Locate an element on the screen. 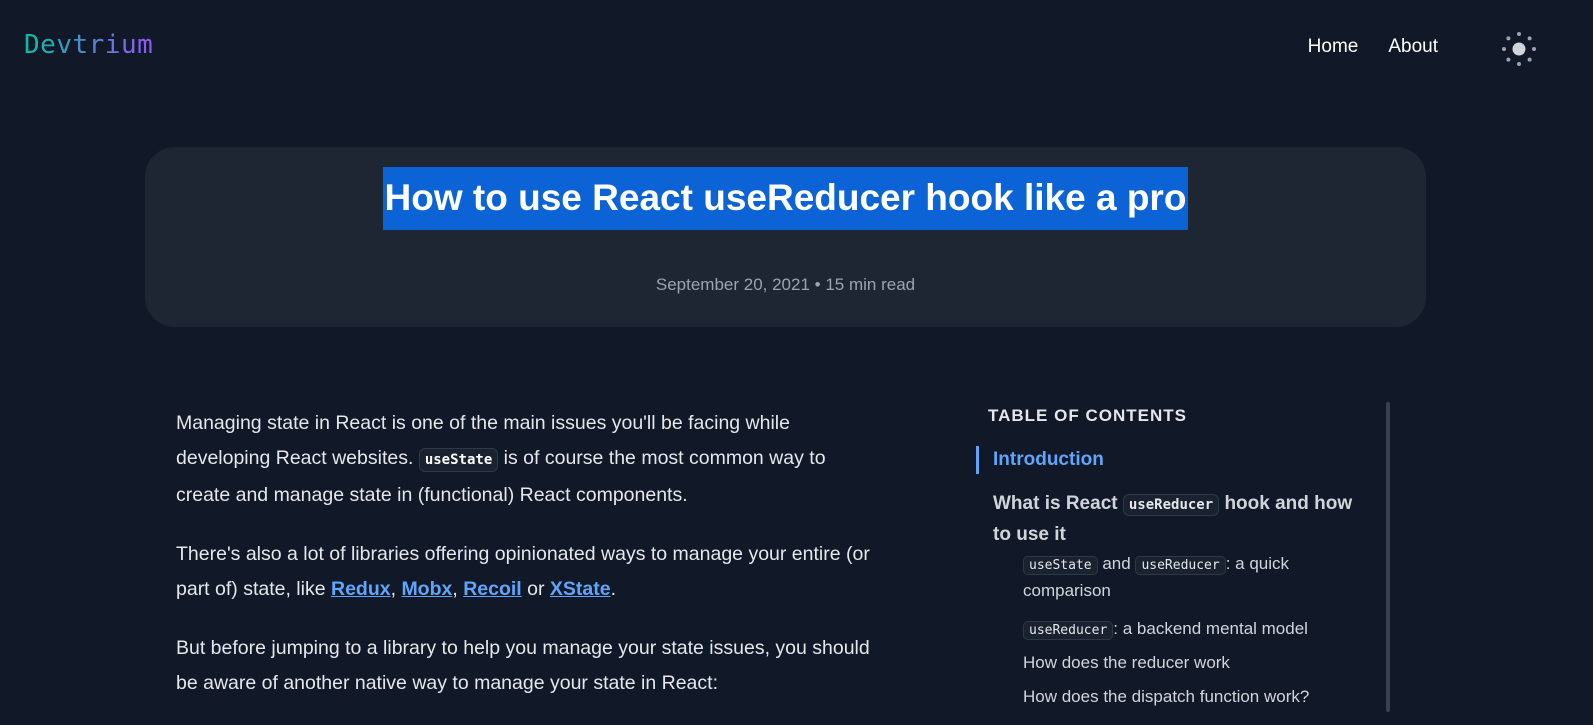  toc-subitem-text: and is located at coordinates (1116, 563).